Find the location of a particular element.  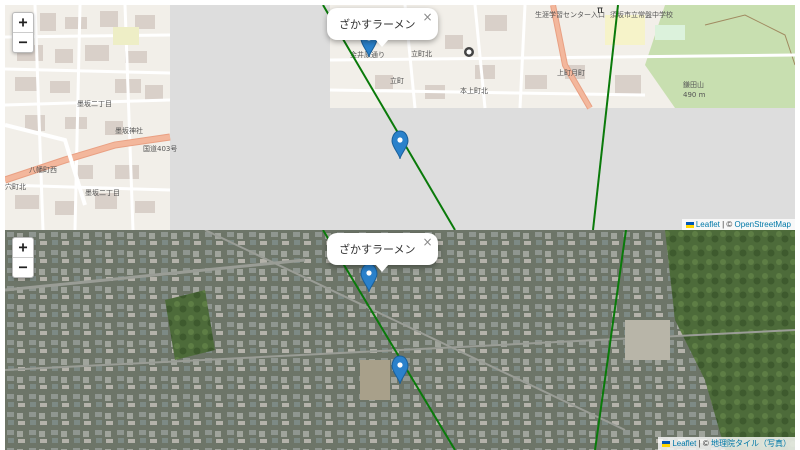

label-area-6: 穴町北 is located at coordinates (15, 186).